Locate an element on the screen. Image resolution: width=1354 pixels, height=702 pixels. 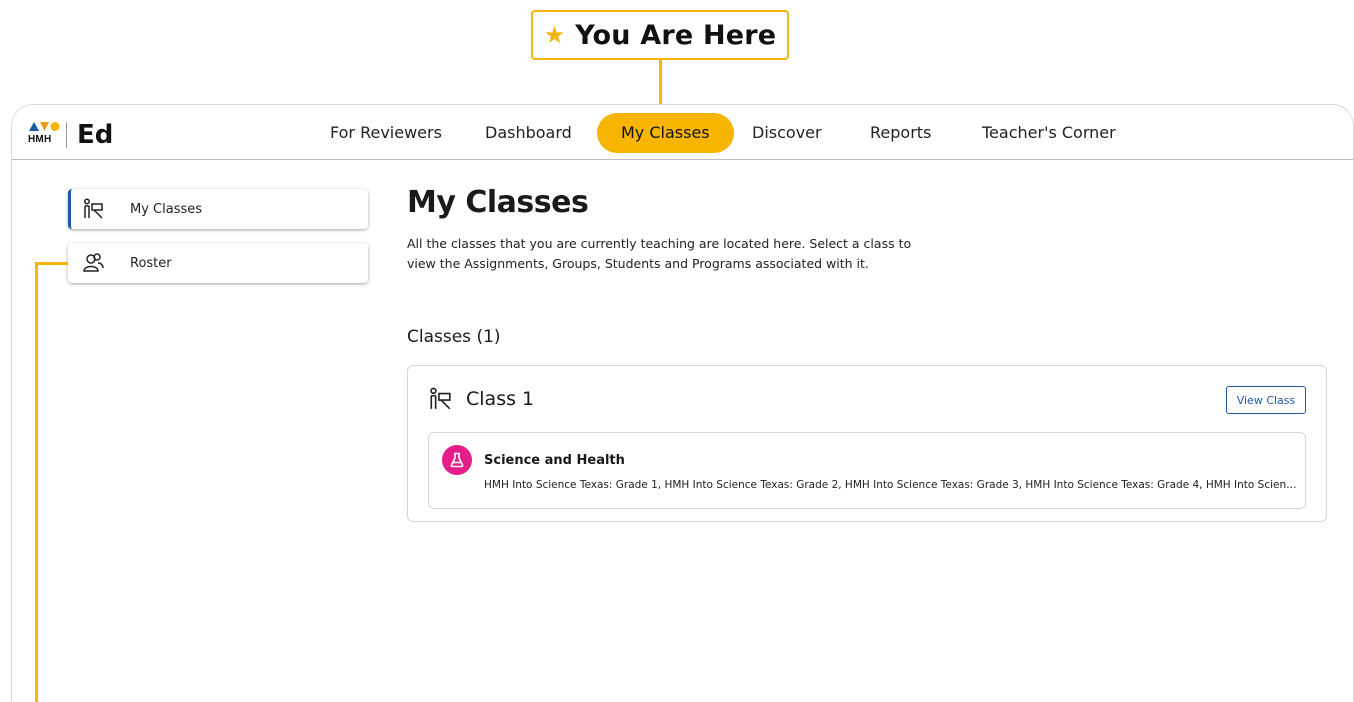
page-title: My Classes is located at coordinates (498, 202).